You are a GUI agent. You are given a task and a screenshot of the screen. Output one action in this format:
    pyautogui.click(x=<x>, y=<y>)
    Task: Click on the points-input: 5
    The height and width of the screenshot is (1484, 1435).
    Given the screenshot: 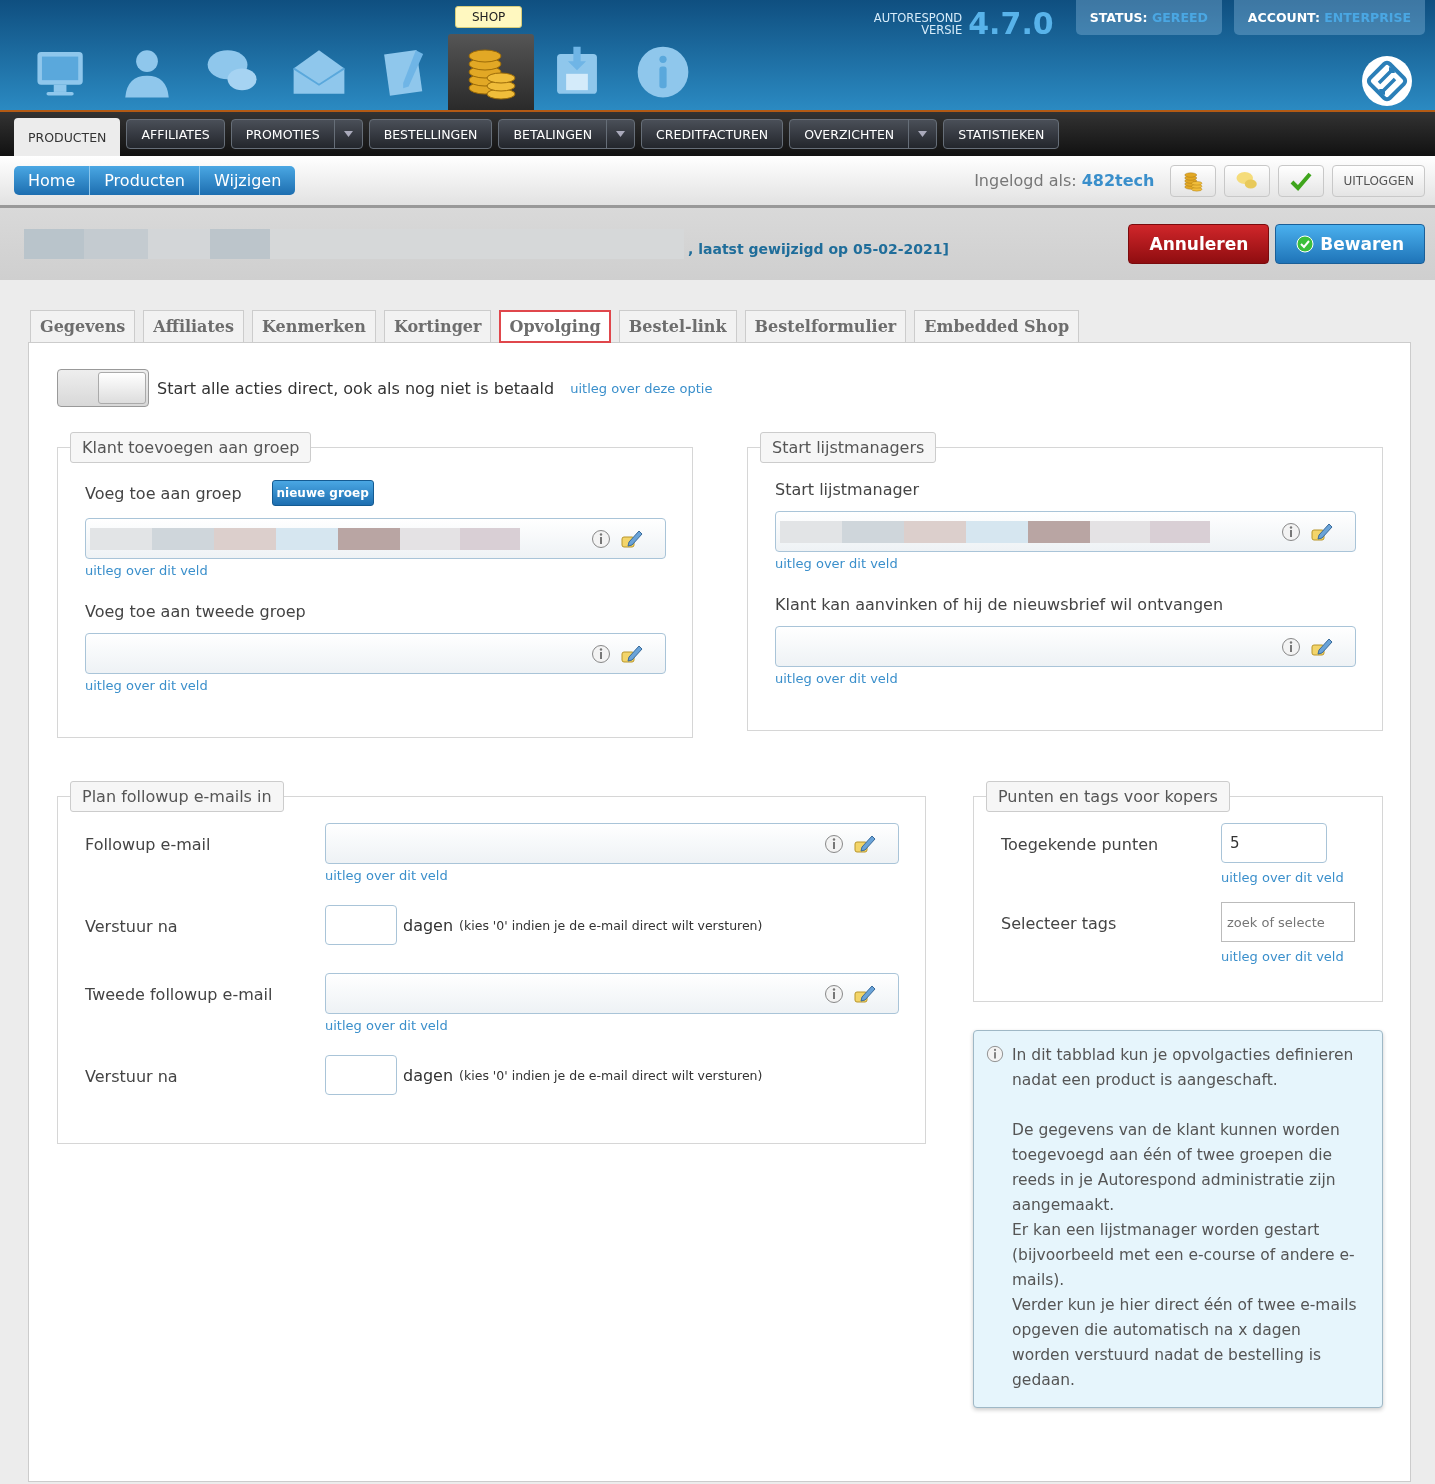 What is the action you would take?
    pyautogui.click(x=1274, y=843)
    